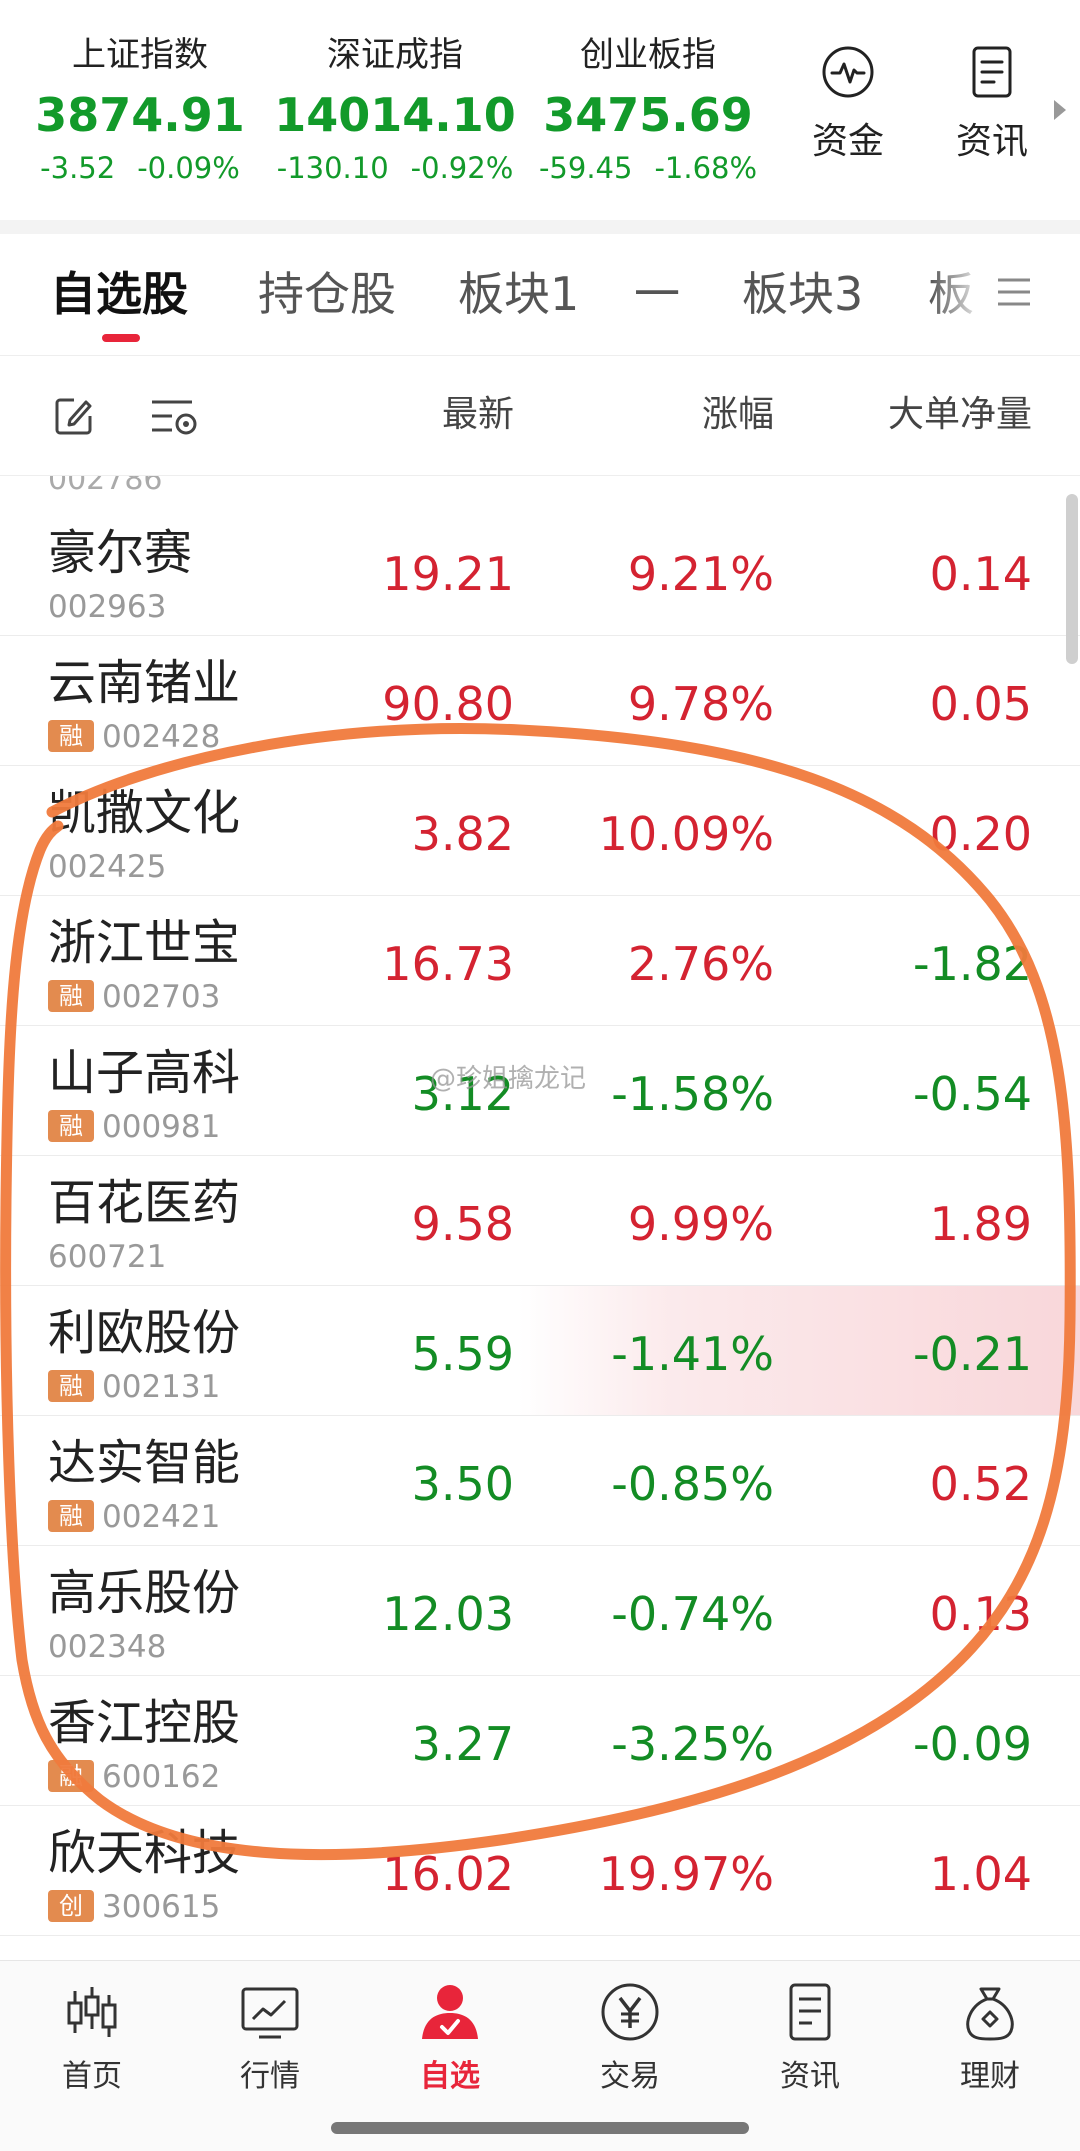  Describe the element at coordinates (144, 1723) in the screenshot. I see `stock-name: 香江控股` at that location.